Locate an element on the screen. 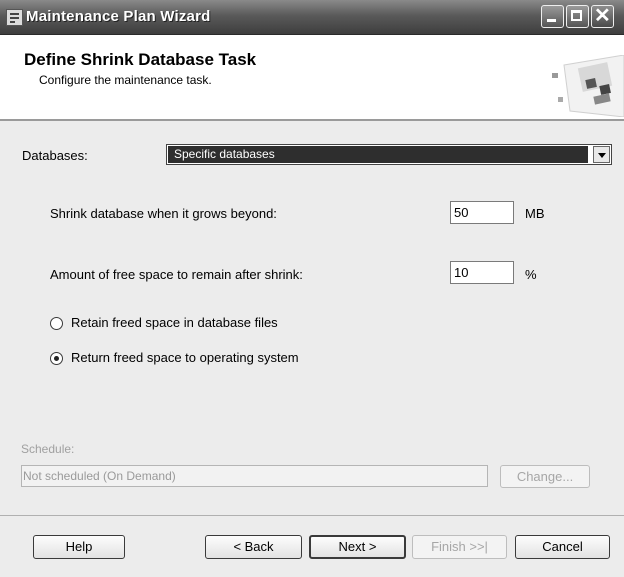 Image resolution: width=624 pixels, height=577 pixels. shrink-threshold-label: Shrink database when it grows beyond: is located at coordinates (163, 213).